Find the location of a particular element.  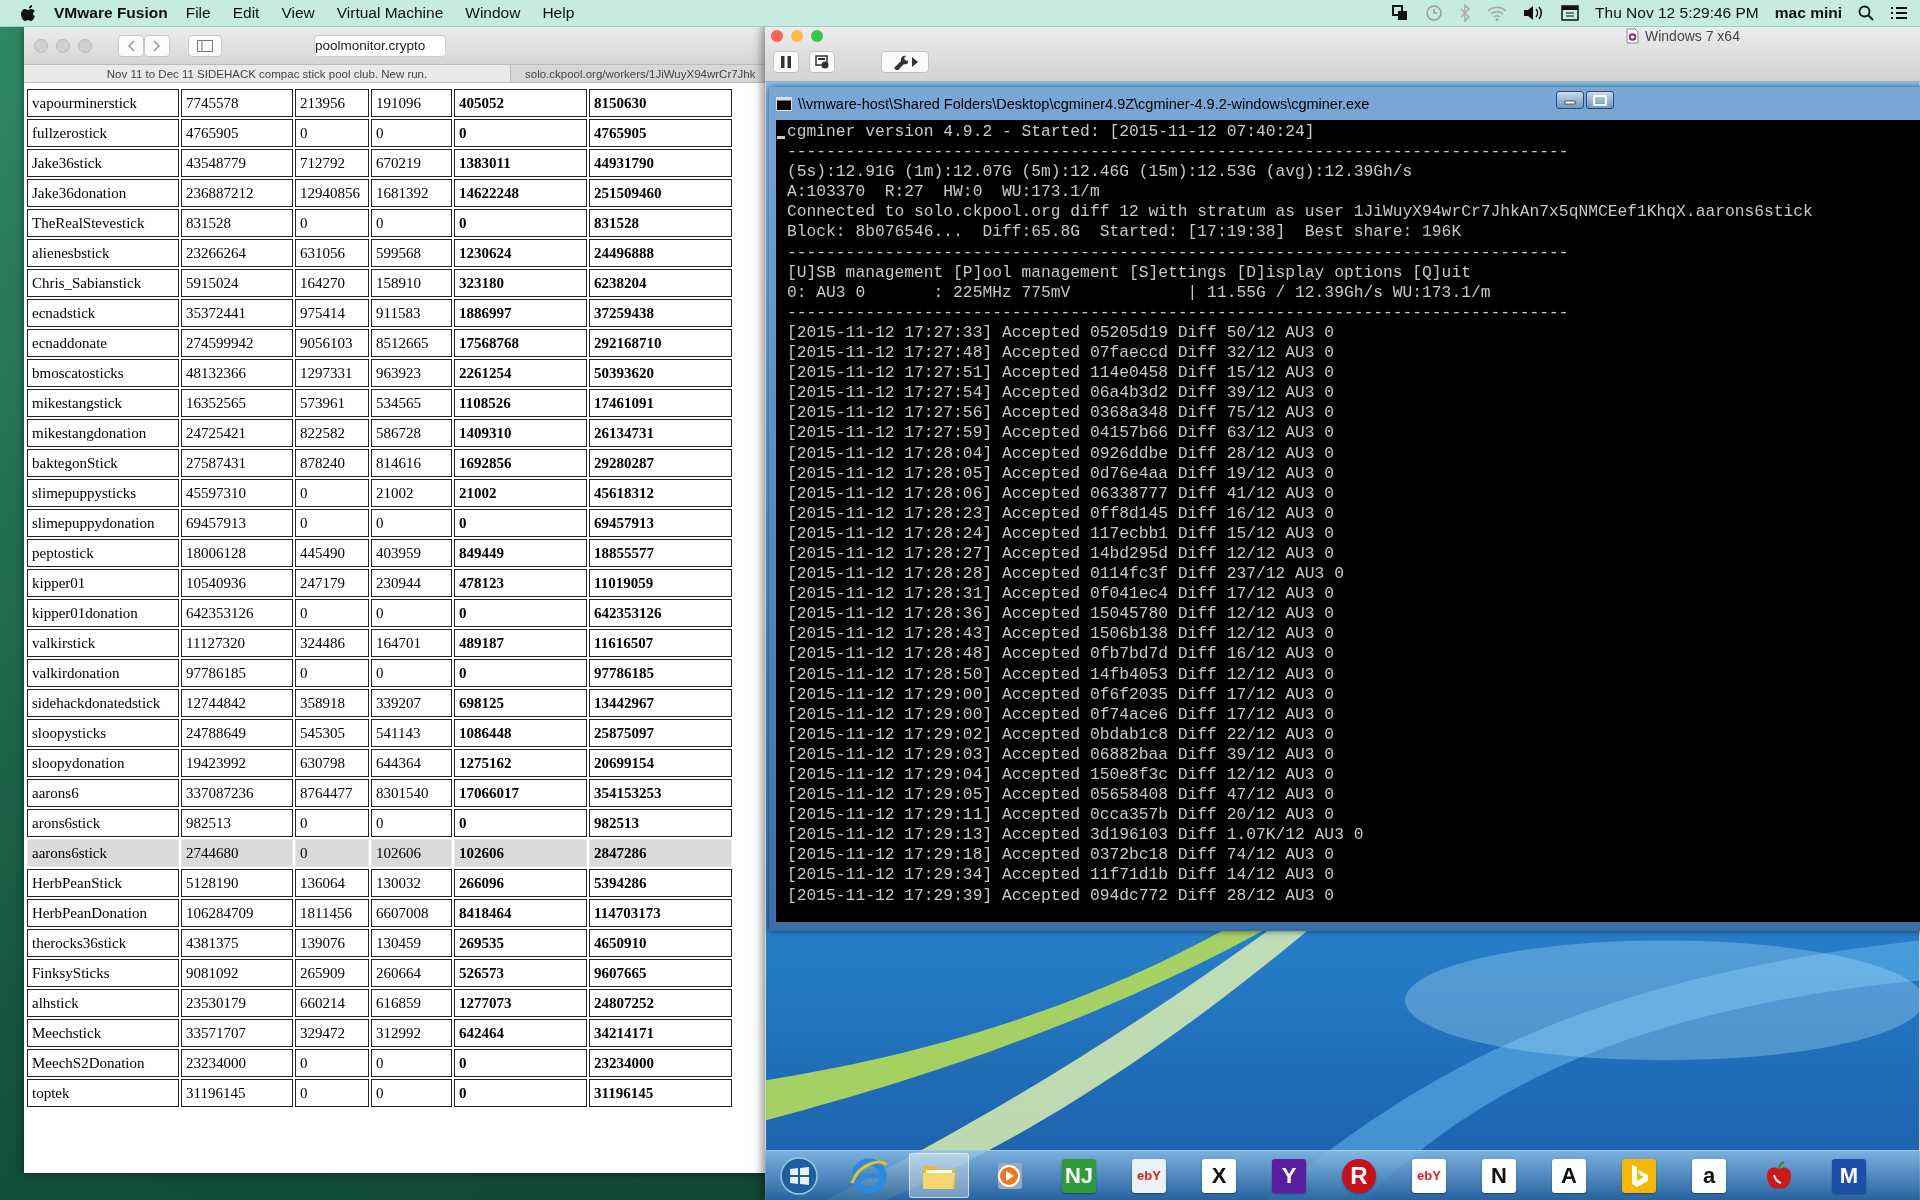

table-cell: 8418464 is located at coordinates (520, 913).